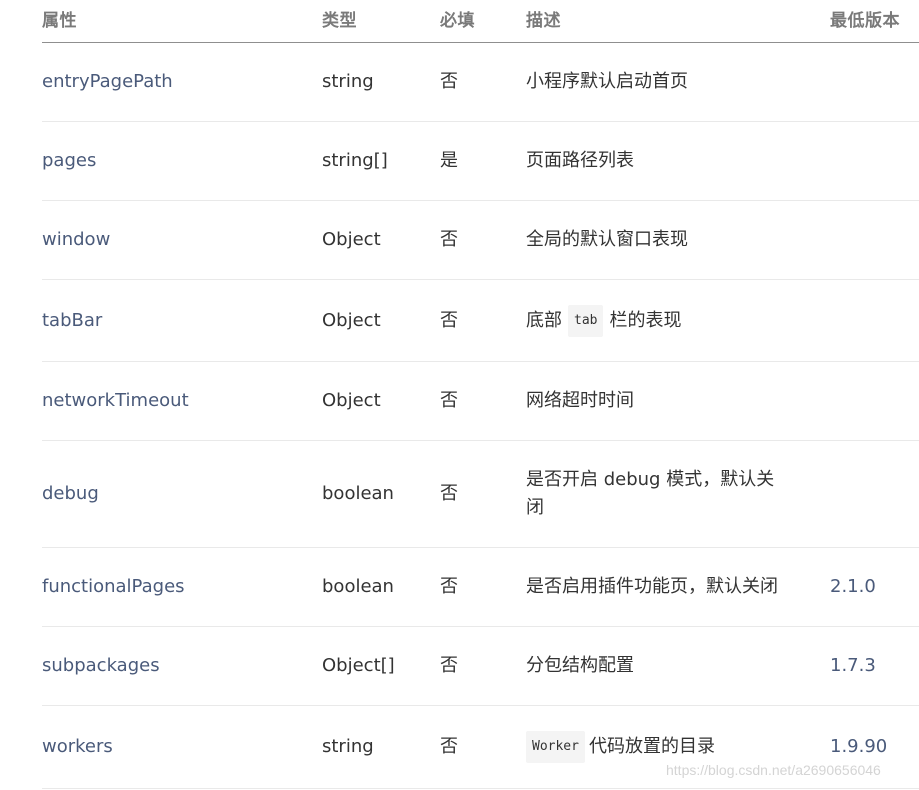 This screenshot has width=919, height=790. Describe the element at coordinates (480, 240) in the screenshot. I see `table-row: window Object 否 全局的默认窗口表现` at that location.